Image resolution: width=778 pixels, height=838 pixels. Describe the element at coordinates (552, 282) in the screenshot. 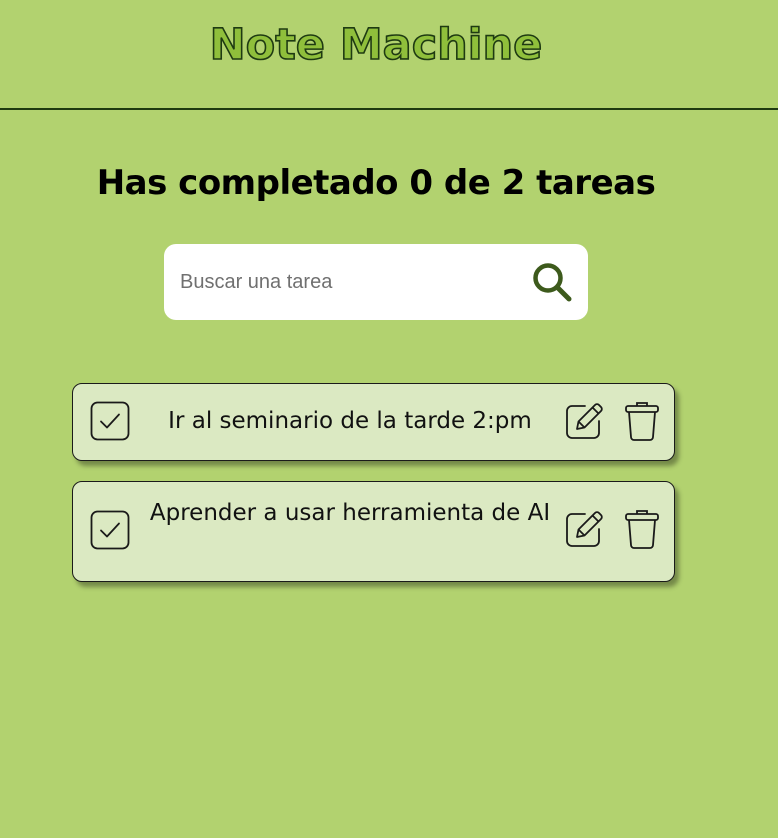

I see `search-icon` at that location.